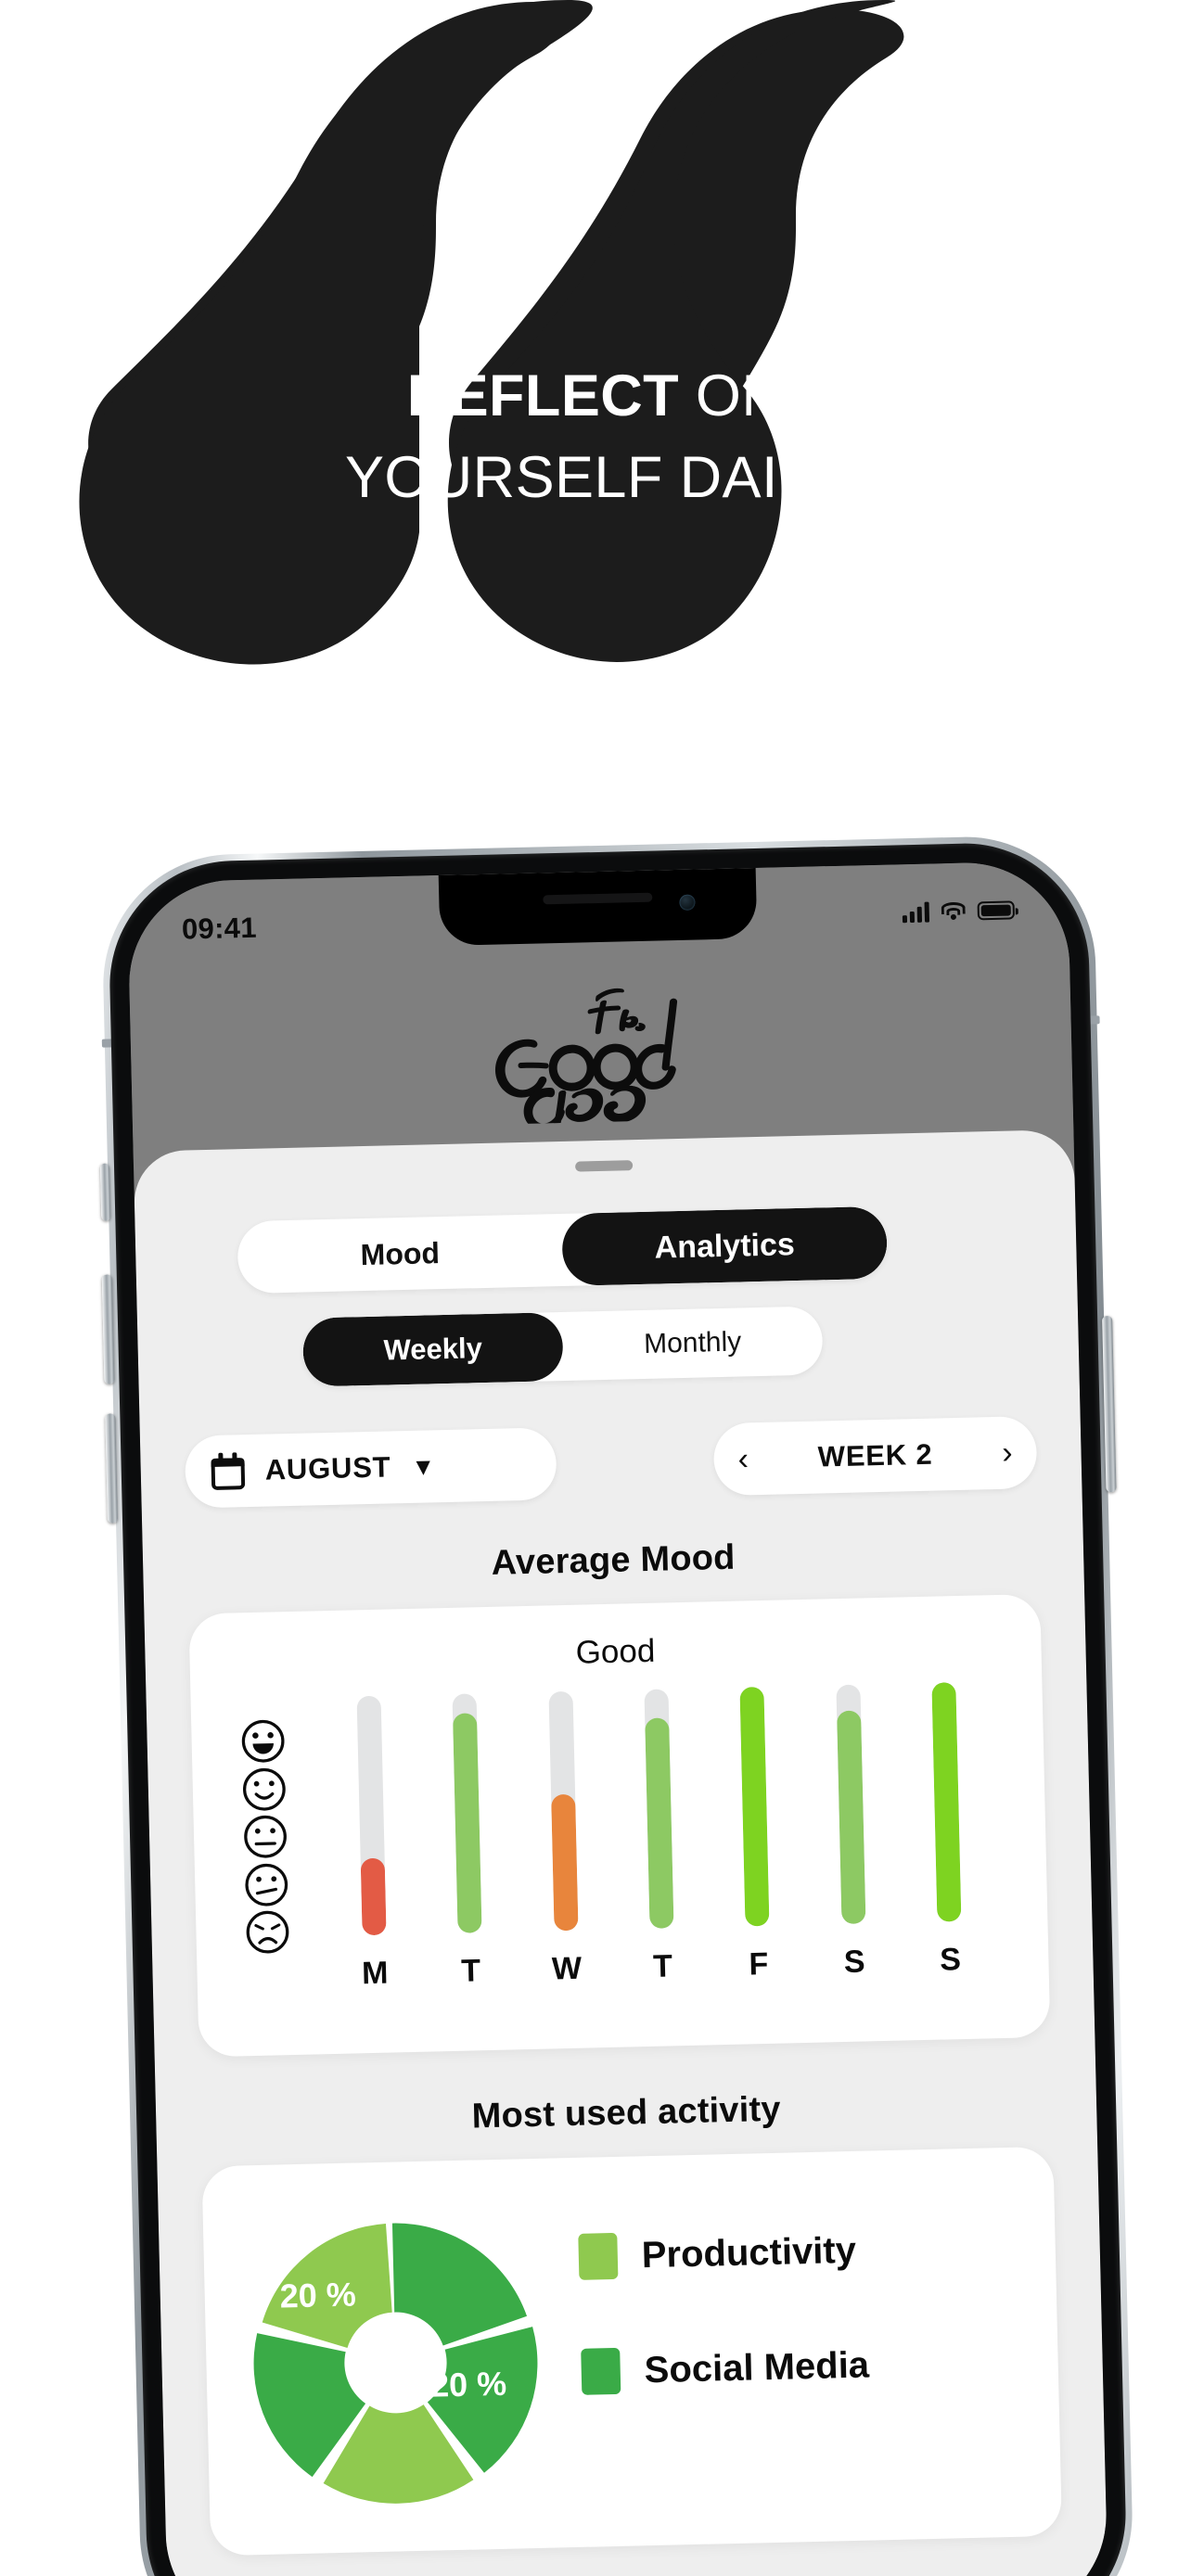 This screenshot has height=2576, width=1191. I want to click on bar-label: F, so click(759, 1964).